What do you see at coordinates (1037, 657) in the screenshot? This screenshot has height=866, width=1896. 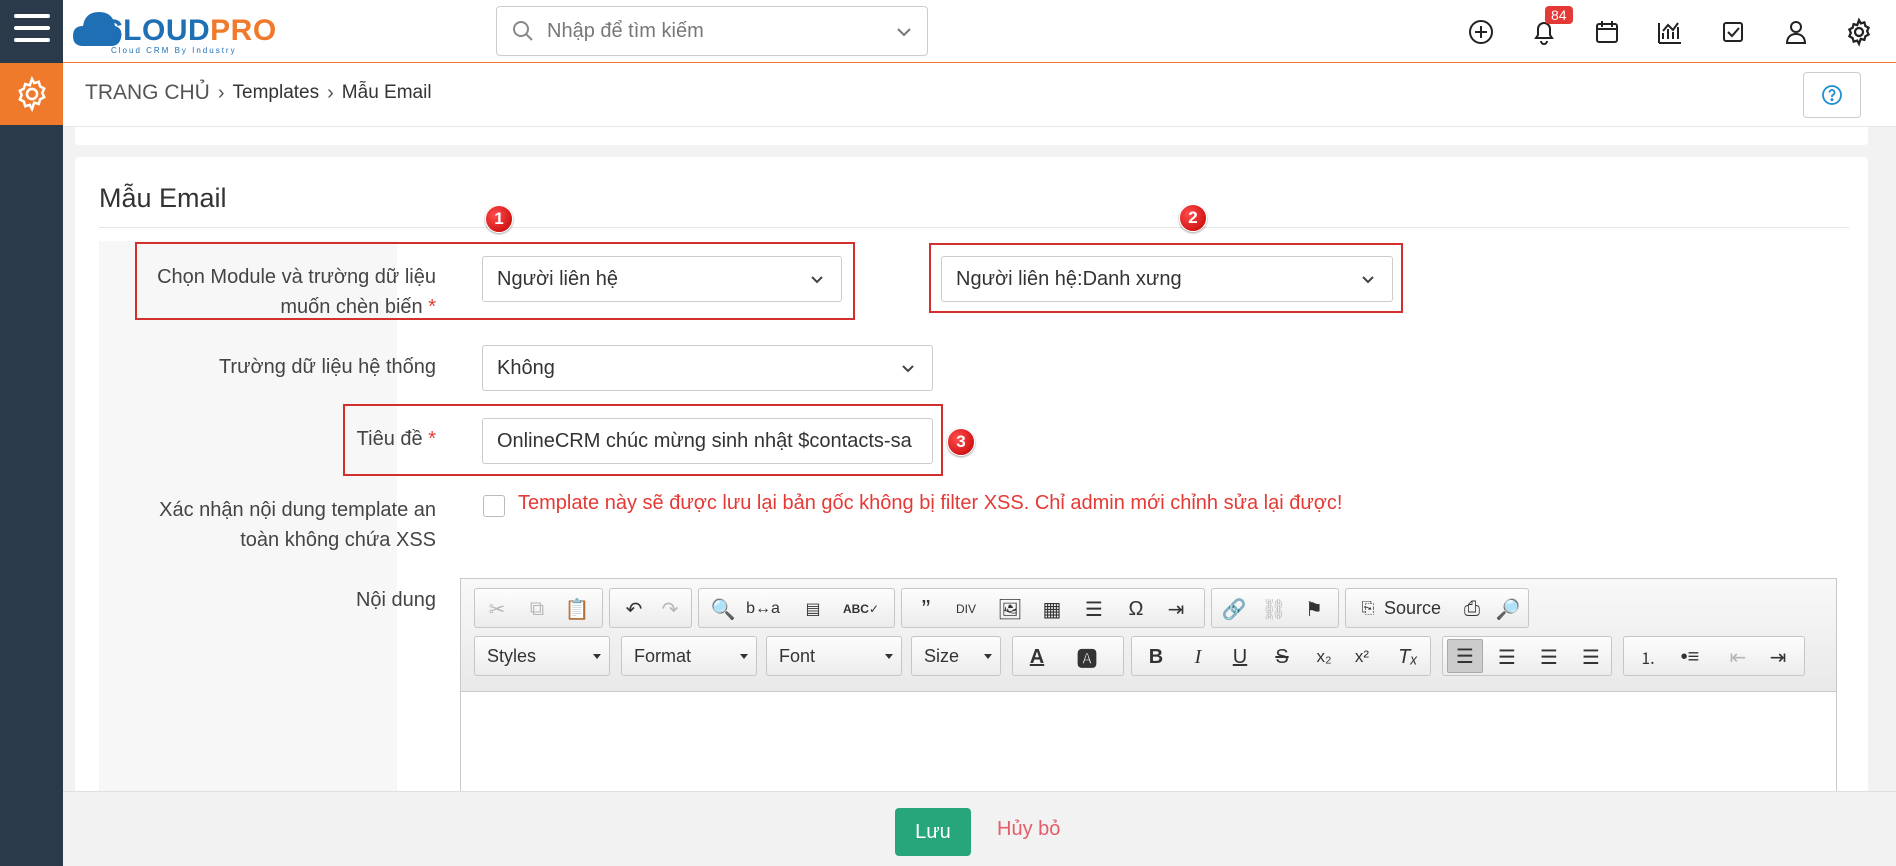 I see `text-color-icon: A` at bounding box center [1037, 657].